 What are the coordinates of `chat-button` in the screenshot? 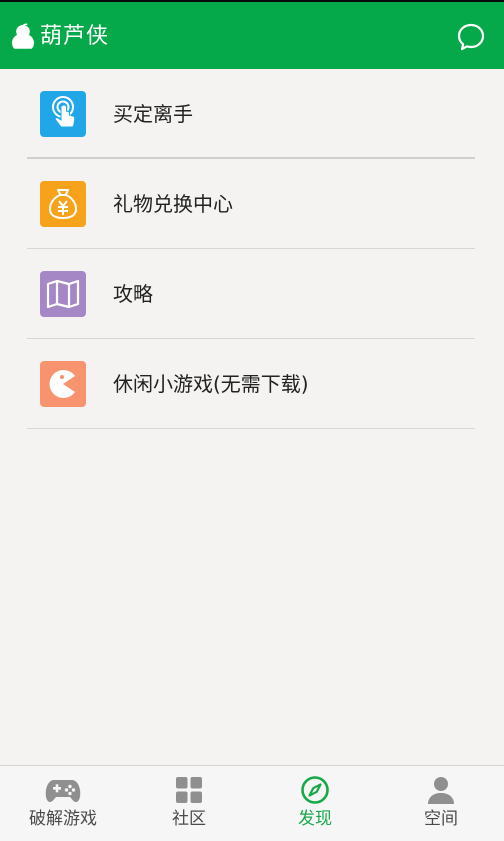 It's located at (471, 37).